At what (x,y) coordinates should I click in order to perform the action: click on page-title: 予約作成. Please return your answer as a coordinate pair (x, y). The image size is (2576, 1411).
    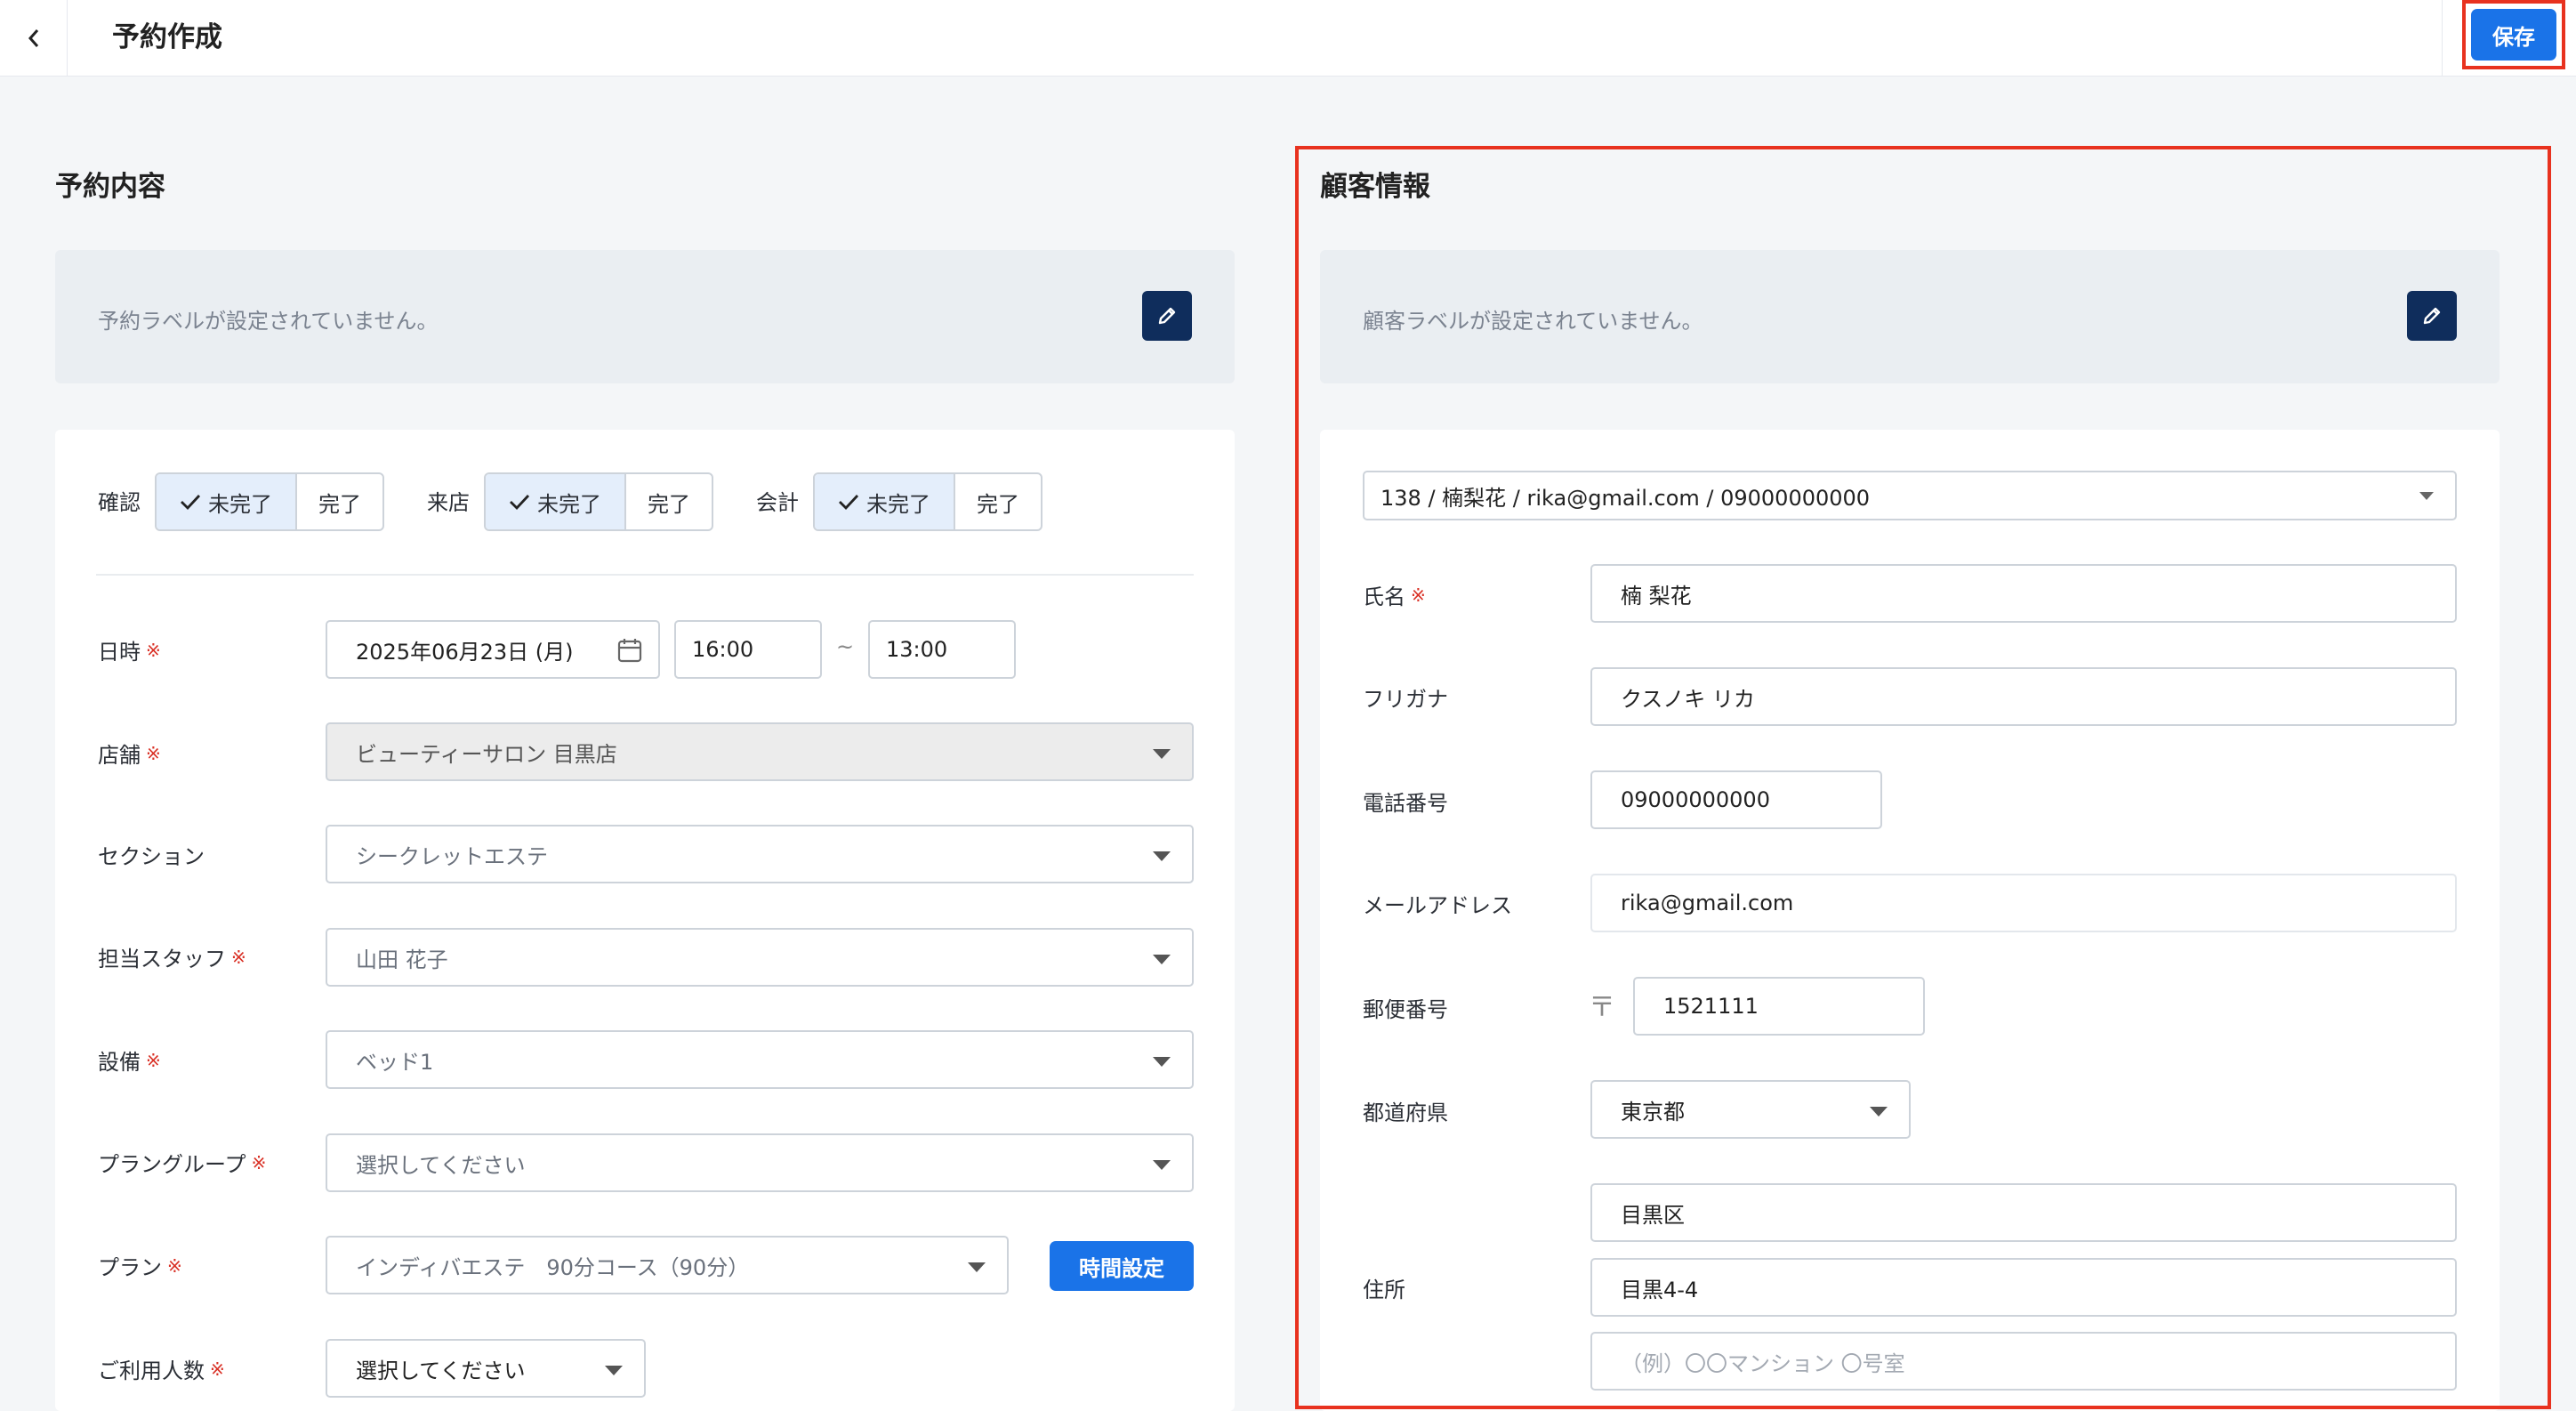
    Looking at the image, I should click on (167, 37).